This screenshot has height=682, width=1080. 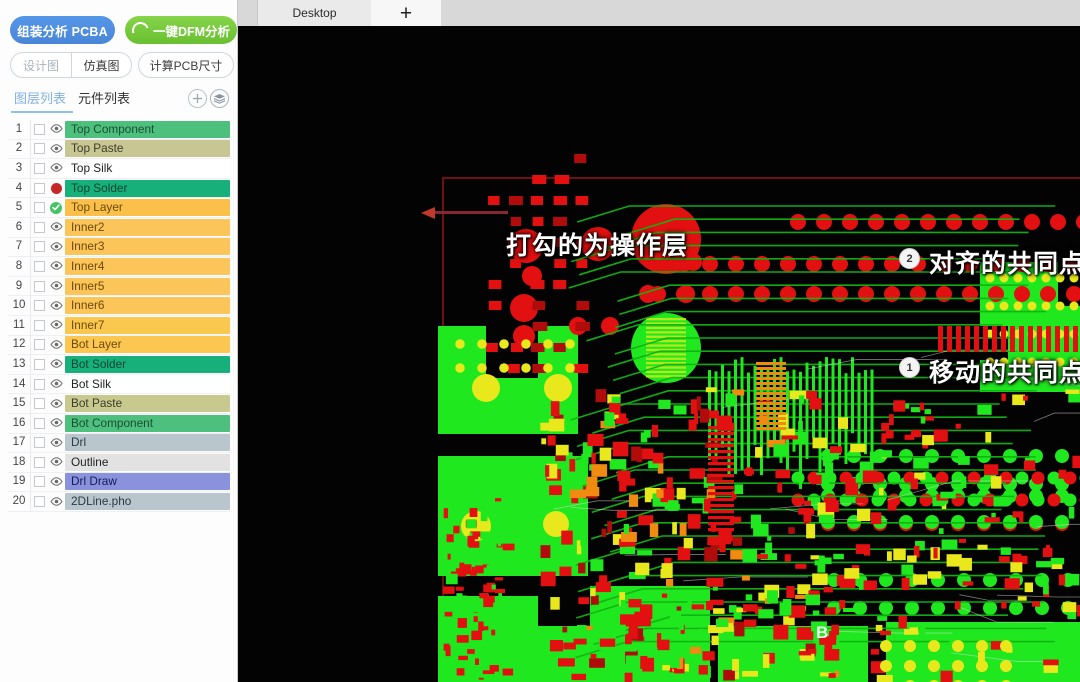 I want to click on tab-layer-list: 图层列表, so click(x=42, y=100).